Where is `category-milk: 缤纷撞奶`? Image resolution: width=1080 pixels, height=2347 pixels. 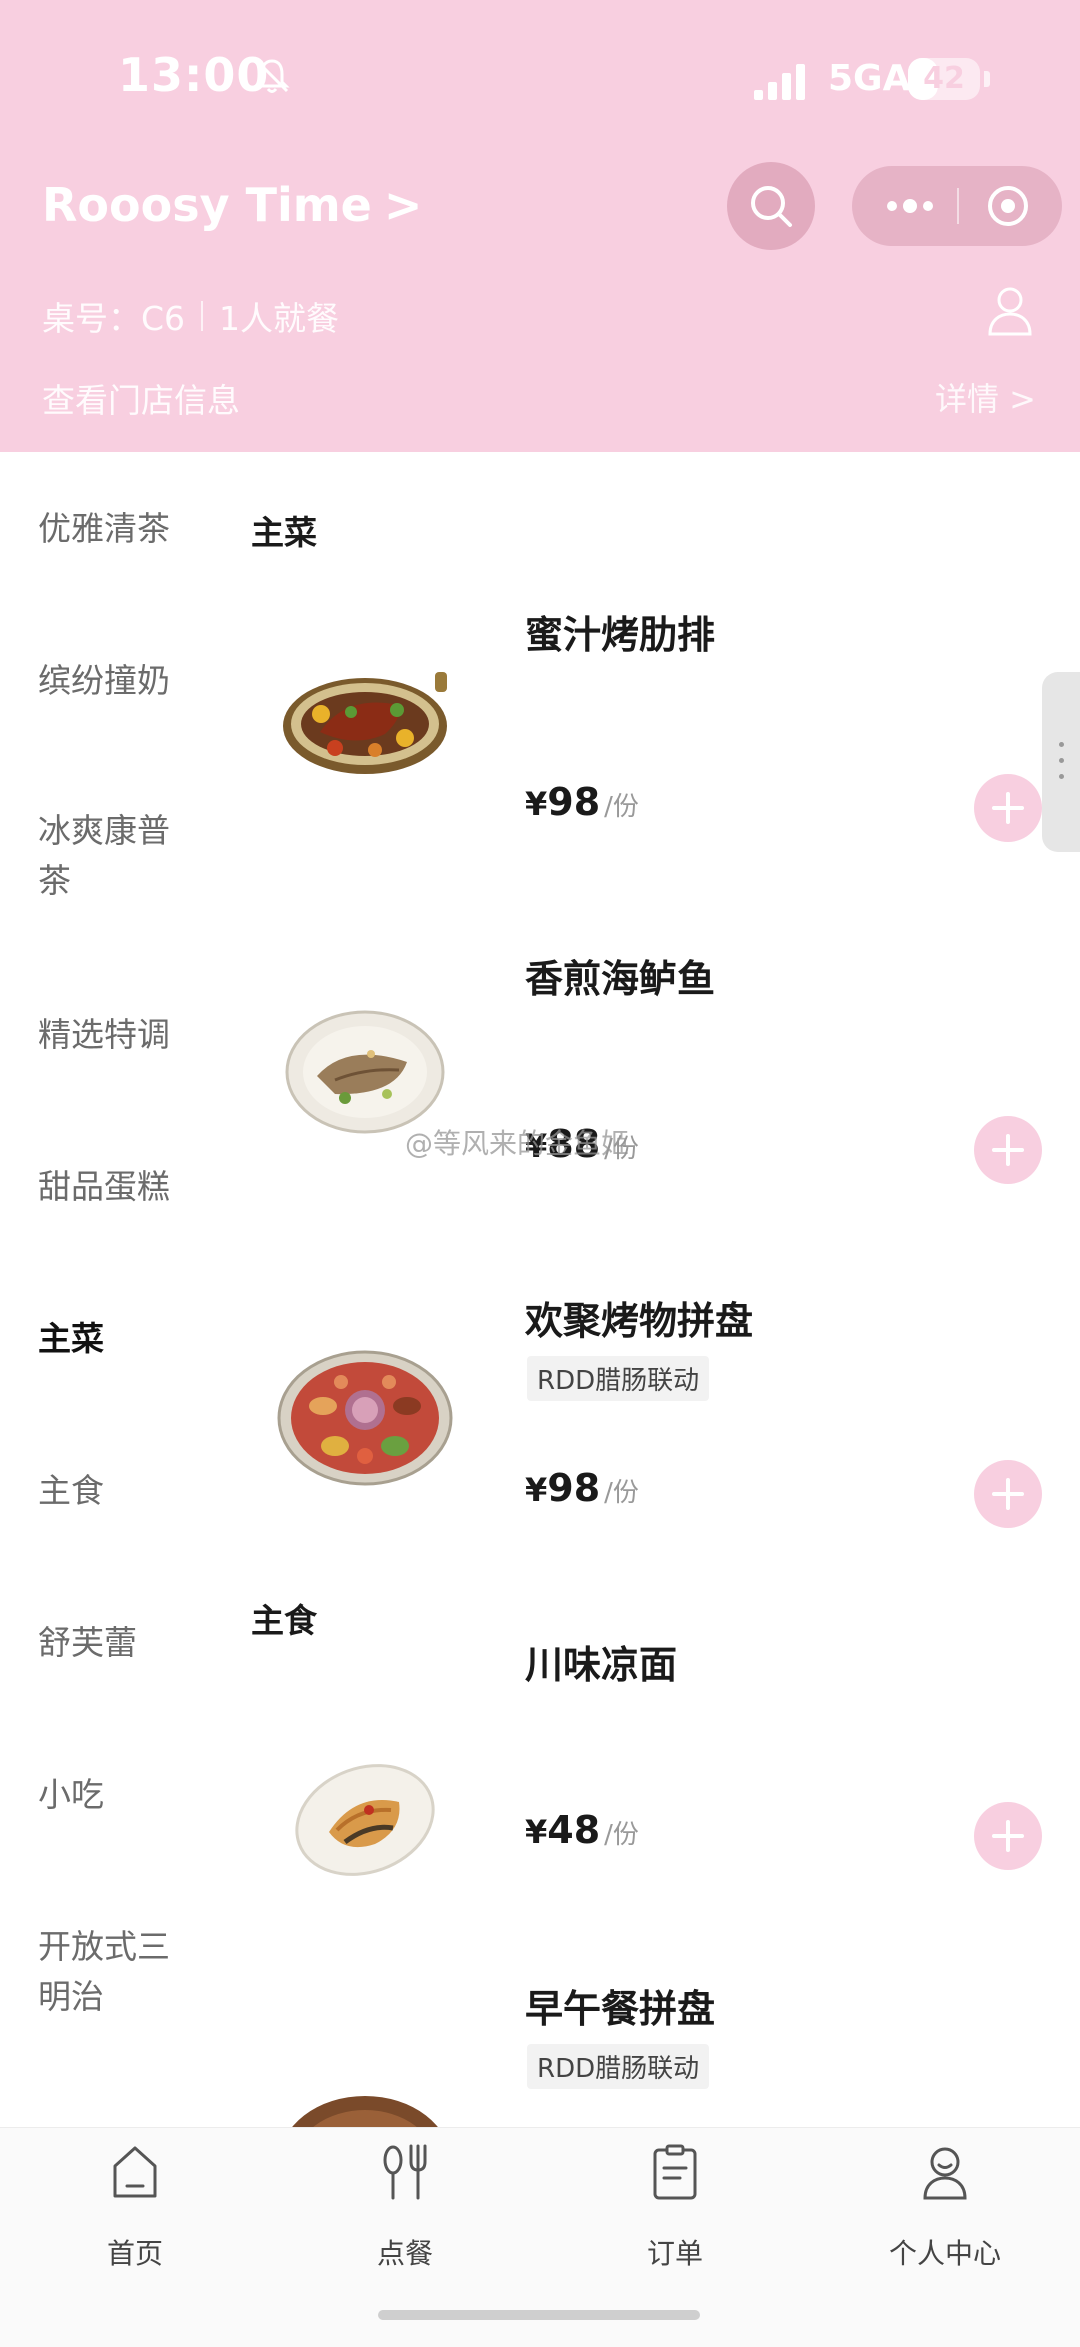
category-milk: 缤纷撞奶 is located at coordinates (118, 681).